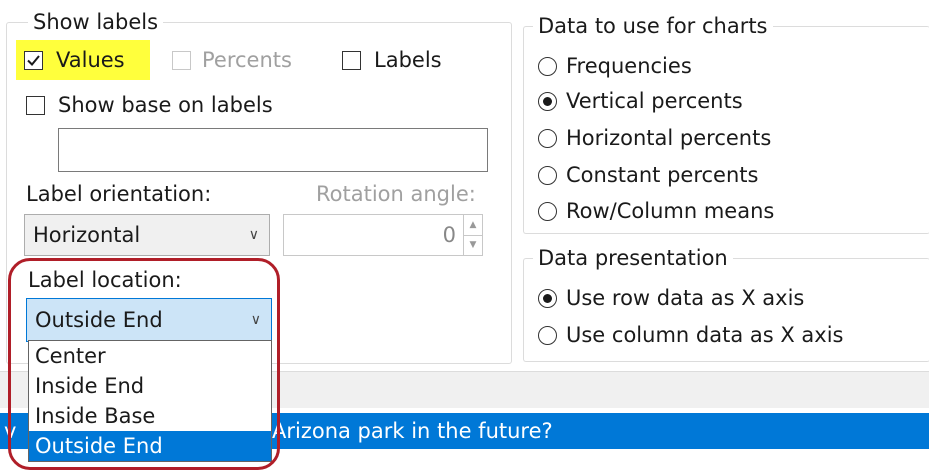  I want to click on show-labels-title: Show labels, so click(96, 22).